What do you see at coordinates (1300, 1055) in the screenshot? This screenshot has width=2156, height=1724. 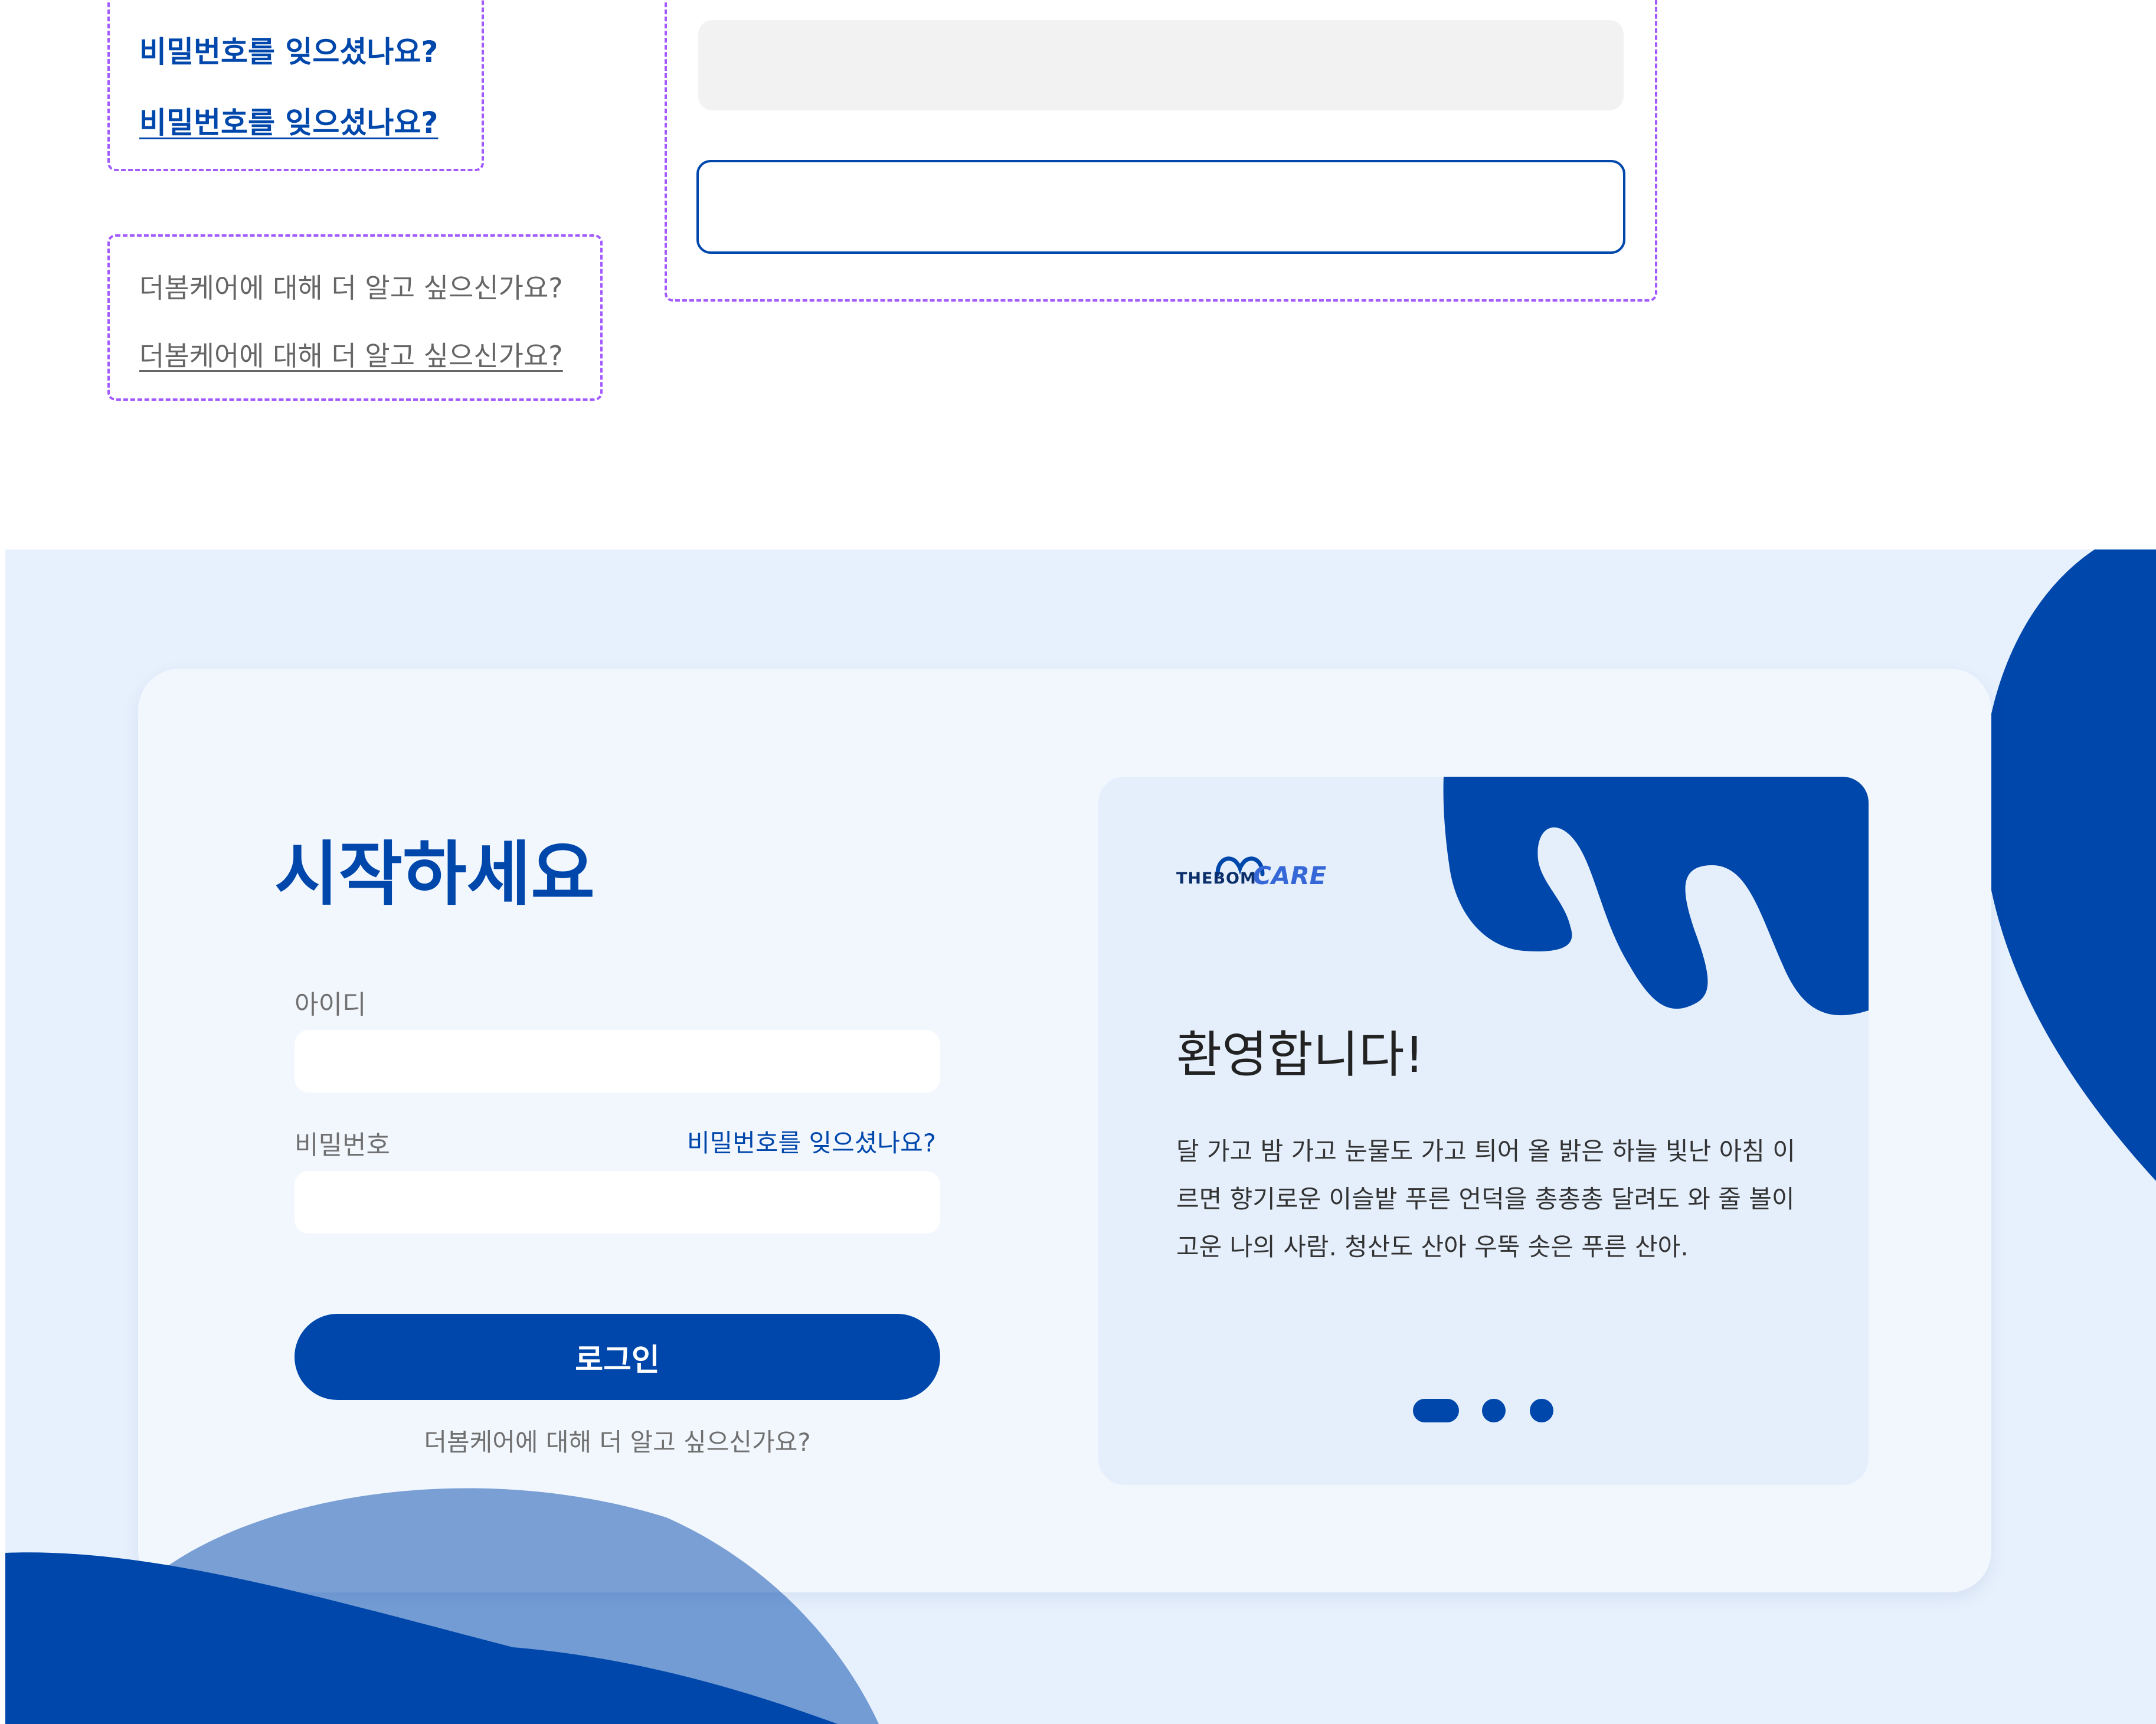 I see `welcome-title: 환영합니다!` at bounding box center [1300, 1055].